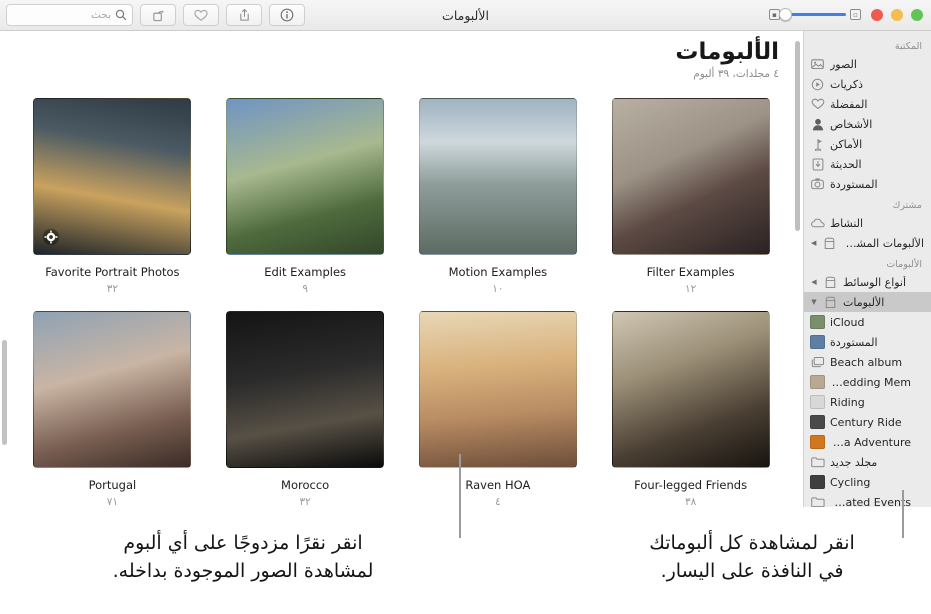  I want to click on sidebar-item-المفضلة: المفضلة, so click(867, 104).